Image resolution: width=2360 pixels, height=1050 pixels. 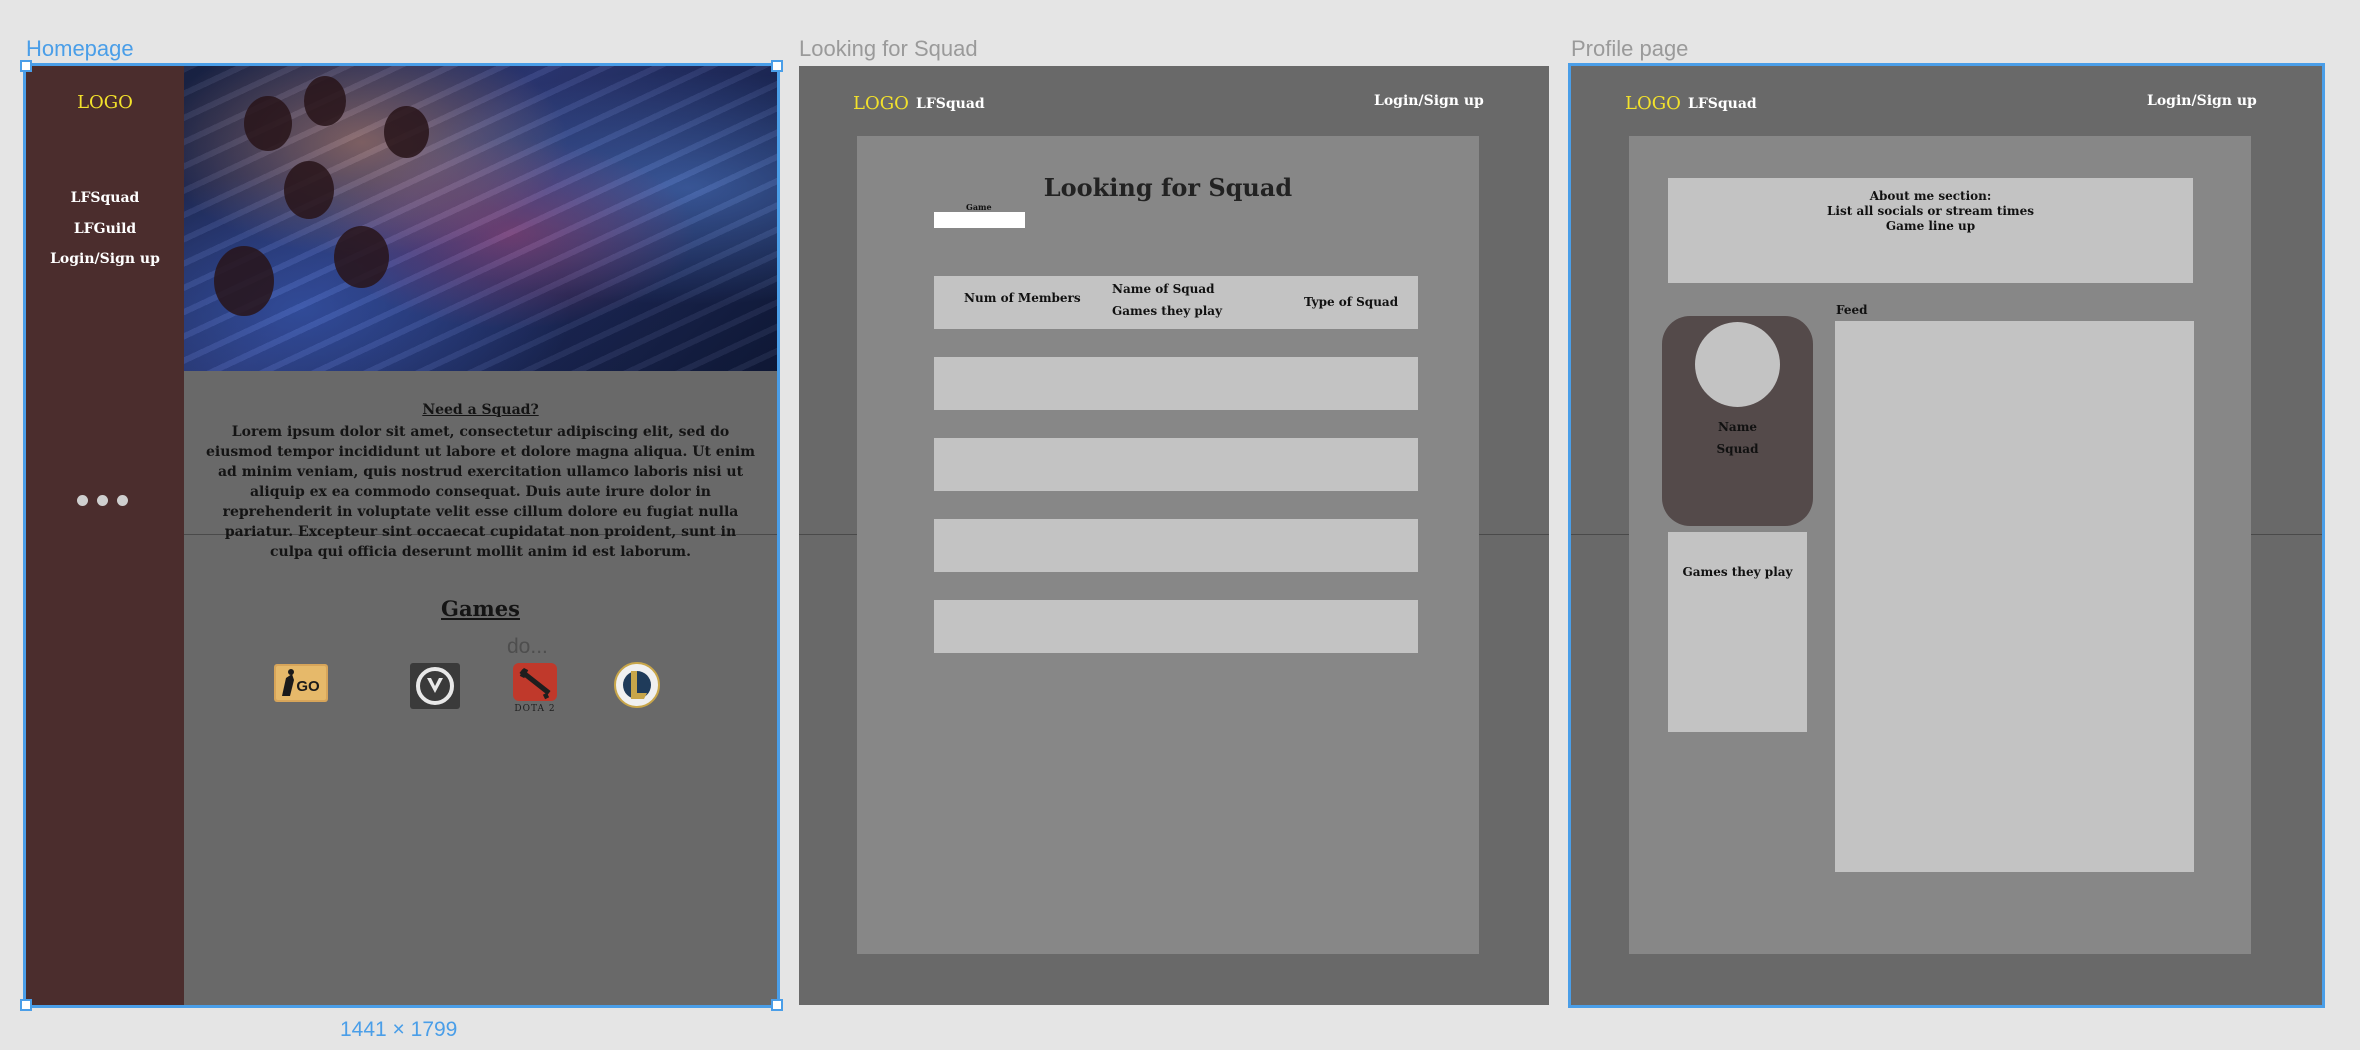 I want to click on resize-handle-bottom-left, so click(x=26, y=1005).